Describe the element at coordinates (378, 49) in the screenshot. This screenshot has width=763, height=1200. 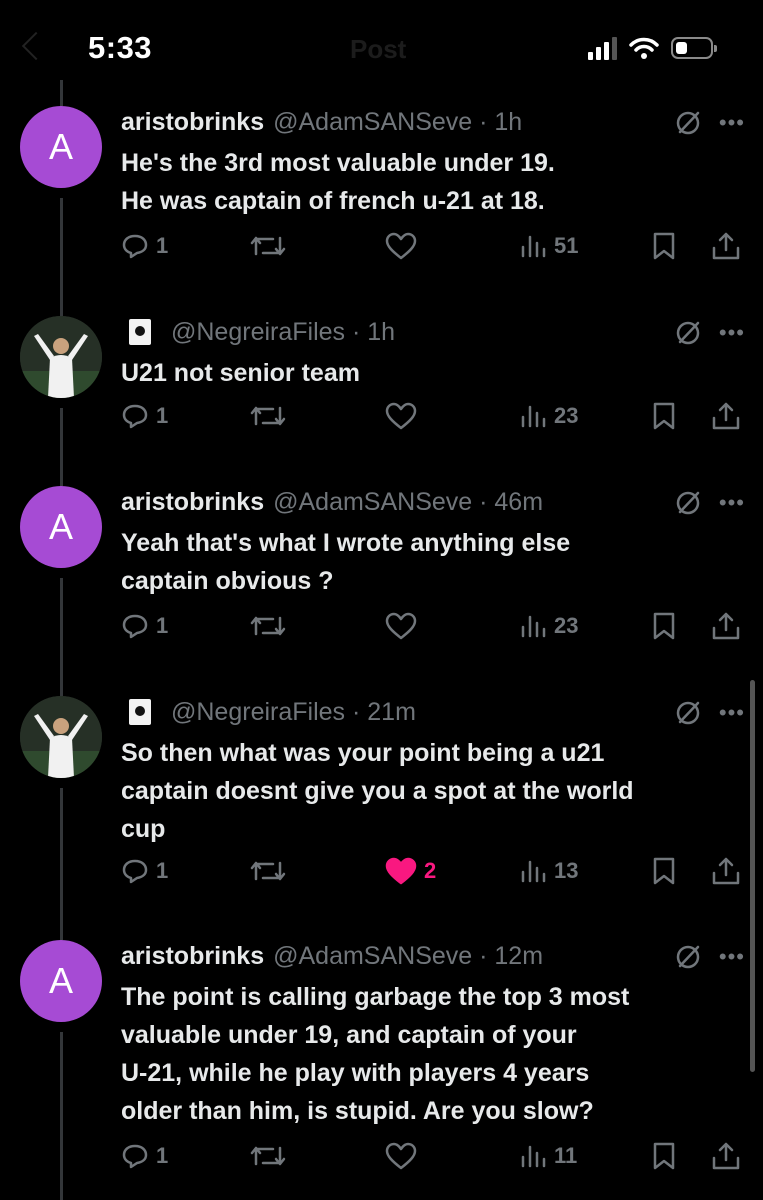
I see `header-title: Post` at that location.